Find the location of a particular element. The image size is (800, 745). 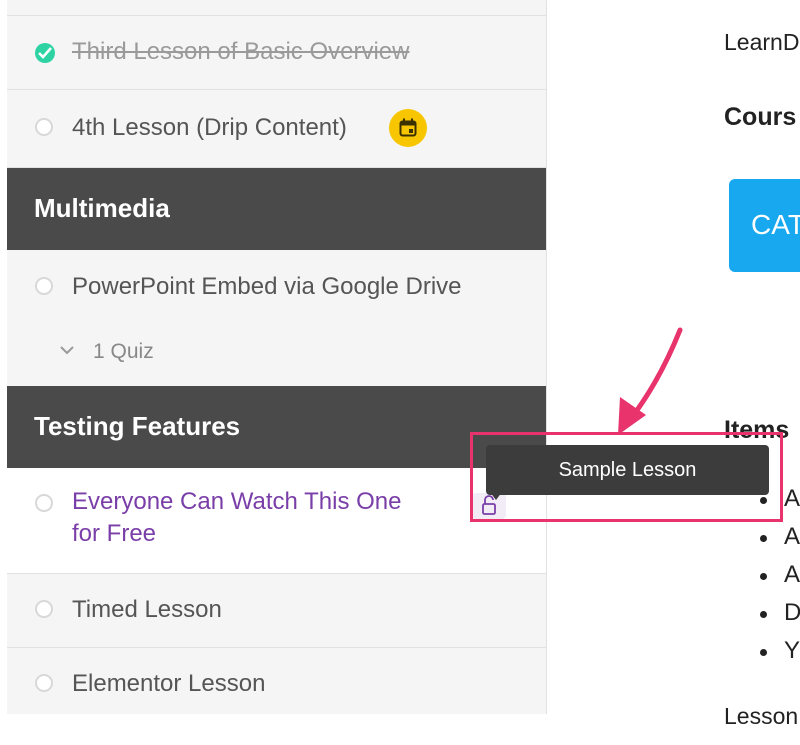

section-title: Testing Features is located at coordinates (137, 426).